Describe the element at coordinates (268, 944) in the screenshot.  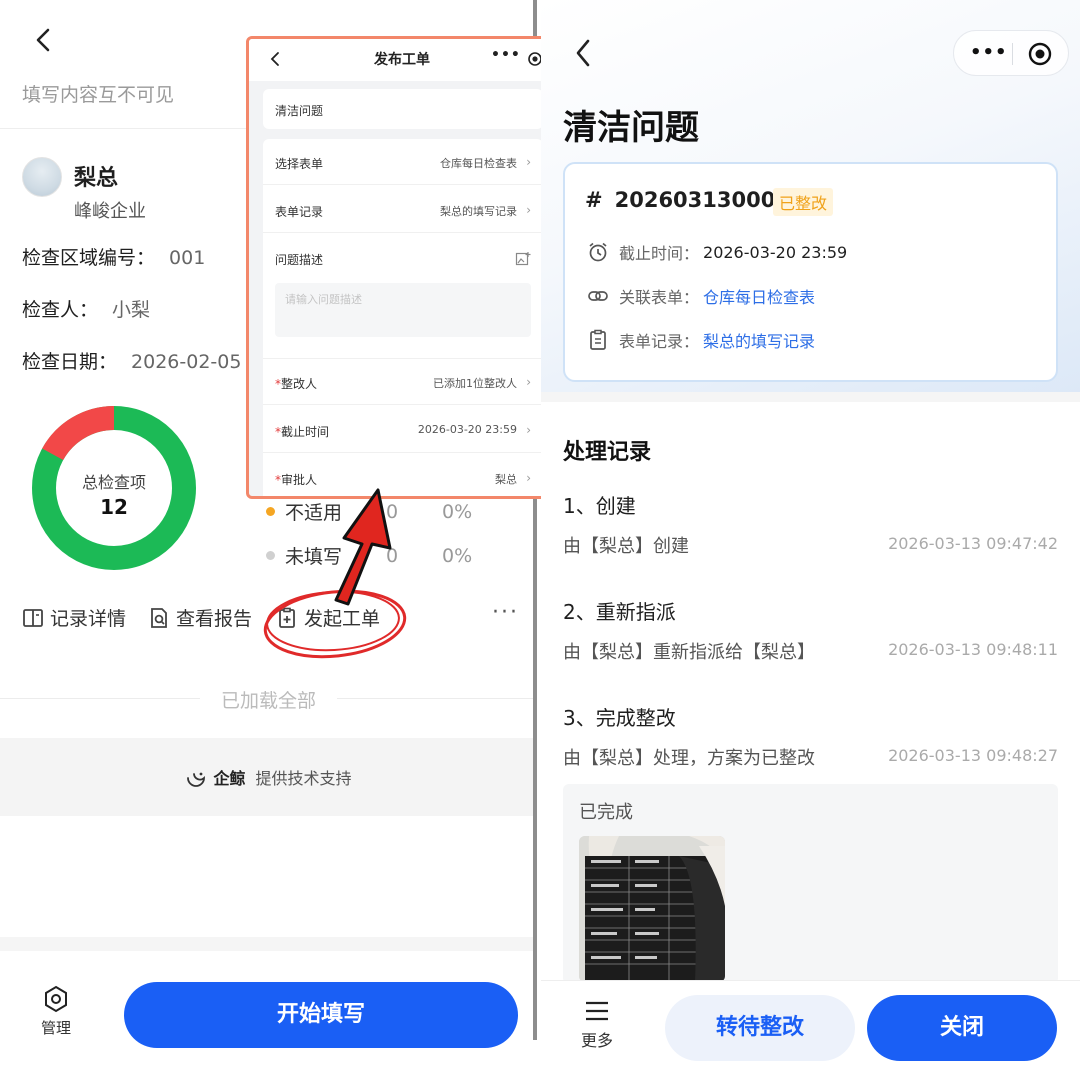
I see `divider` at that location.